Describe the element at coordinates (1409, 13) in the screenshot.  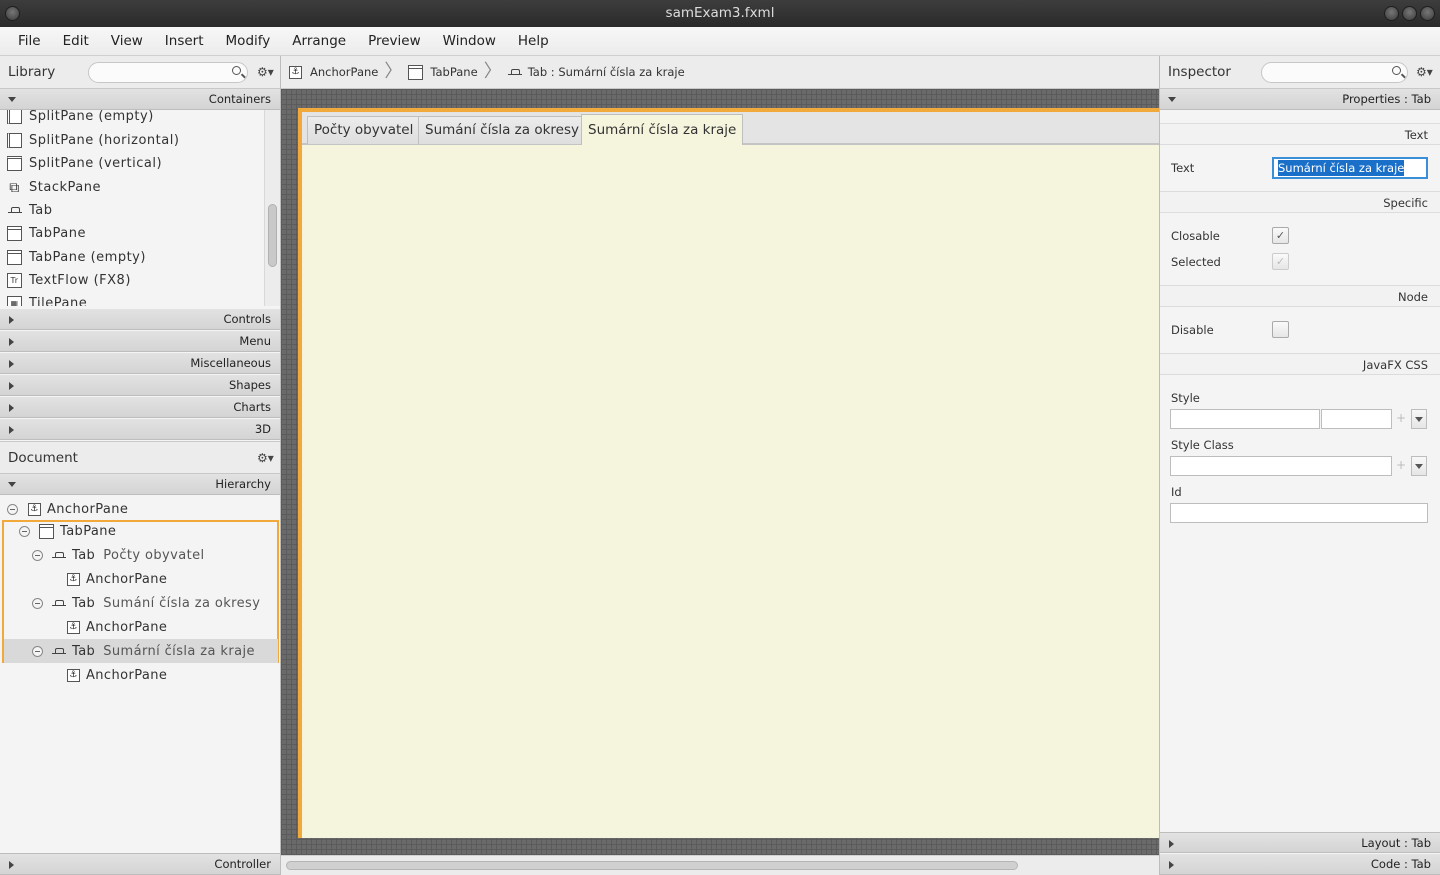
I see `maximize-icon` at that location.